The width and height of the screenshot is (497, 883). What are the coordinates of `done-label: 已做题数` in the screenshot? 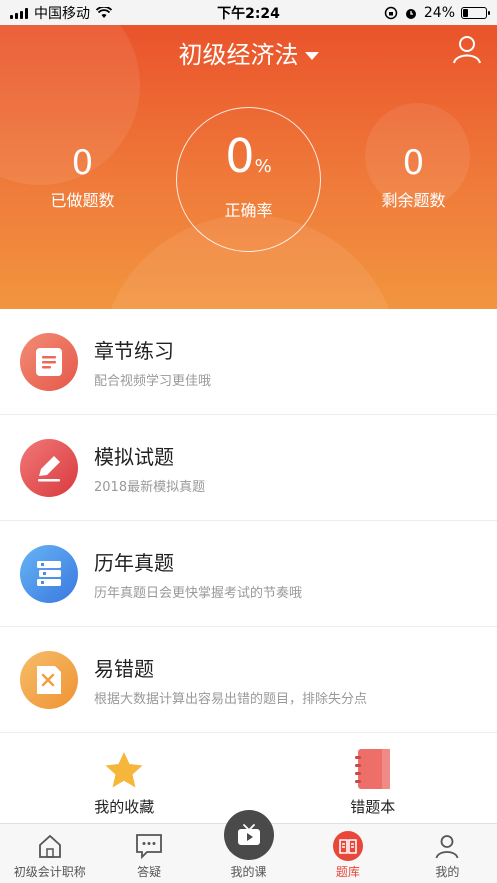 It's located at (82, 200).